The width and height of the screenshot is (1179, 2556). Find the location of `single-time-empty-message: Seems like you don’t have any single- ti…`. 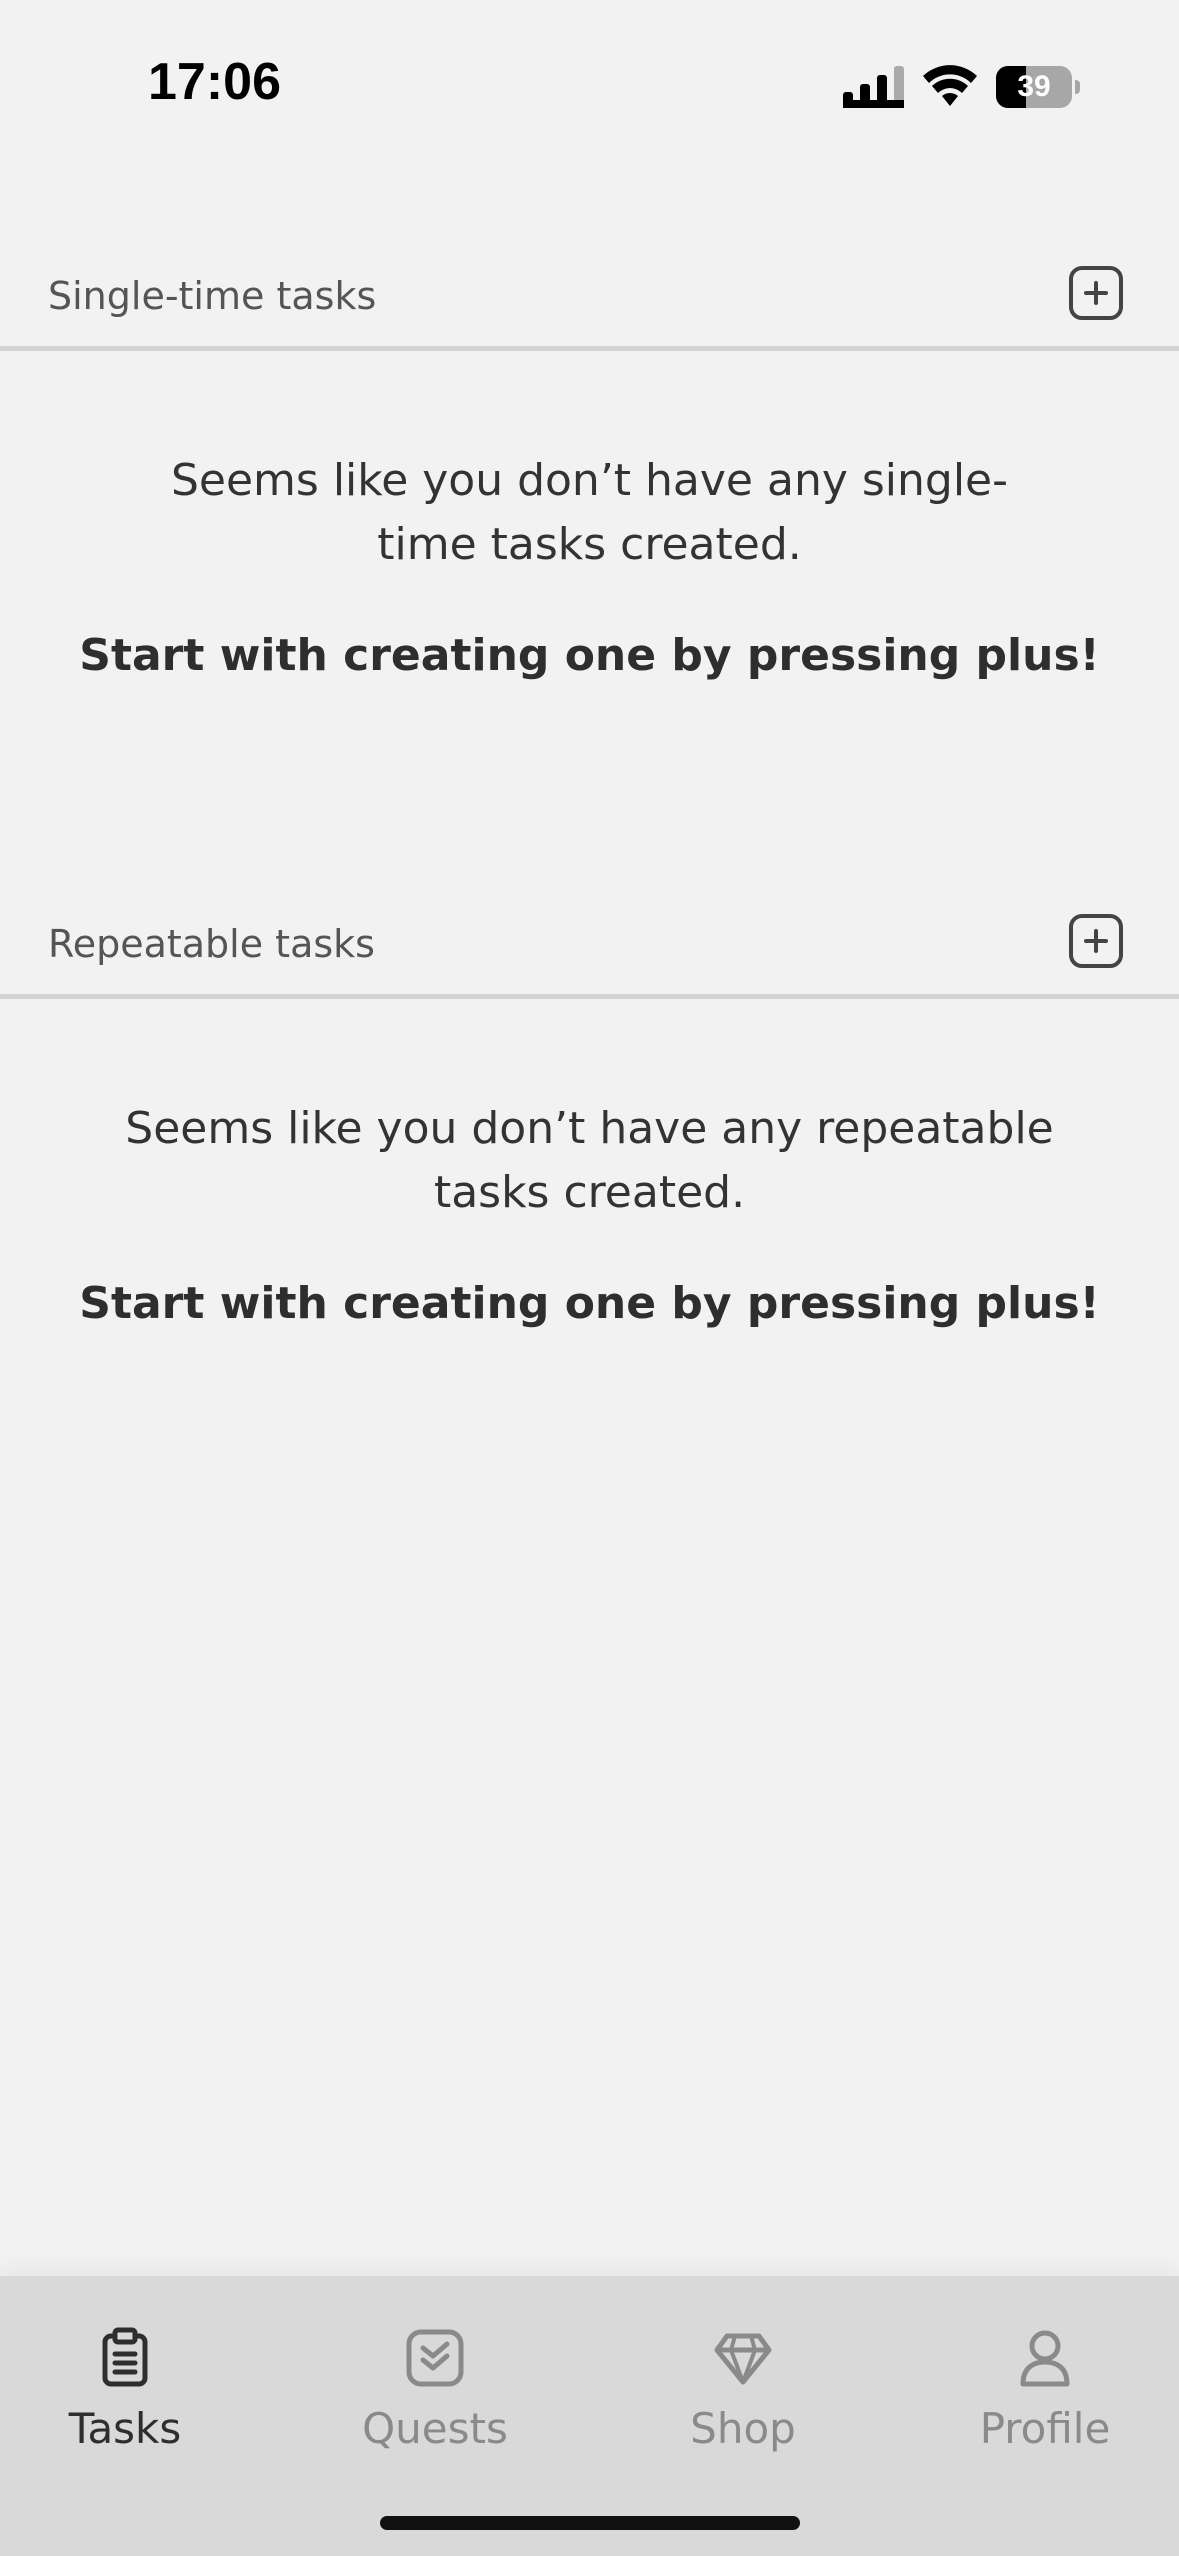

single-time-empty-message: Seems like you don’t have any single- ti… is located at coordinates (589, 512).